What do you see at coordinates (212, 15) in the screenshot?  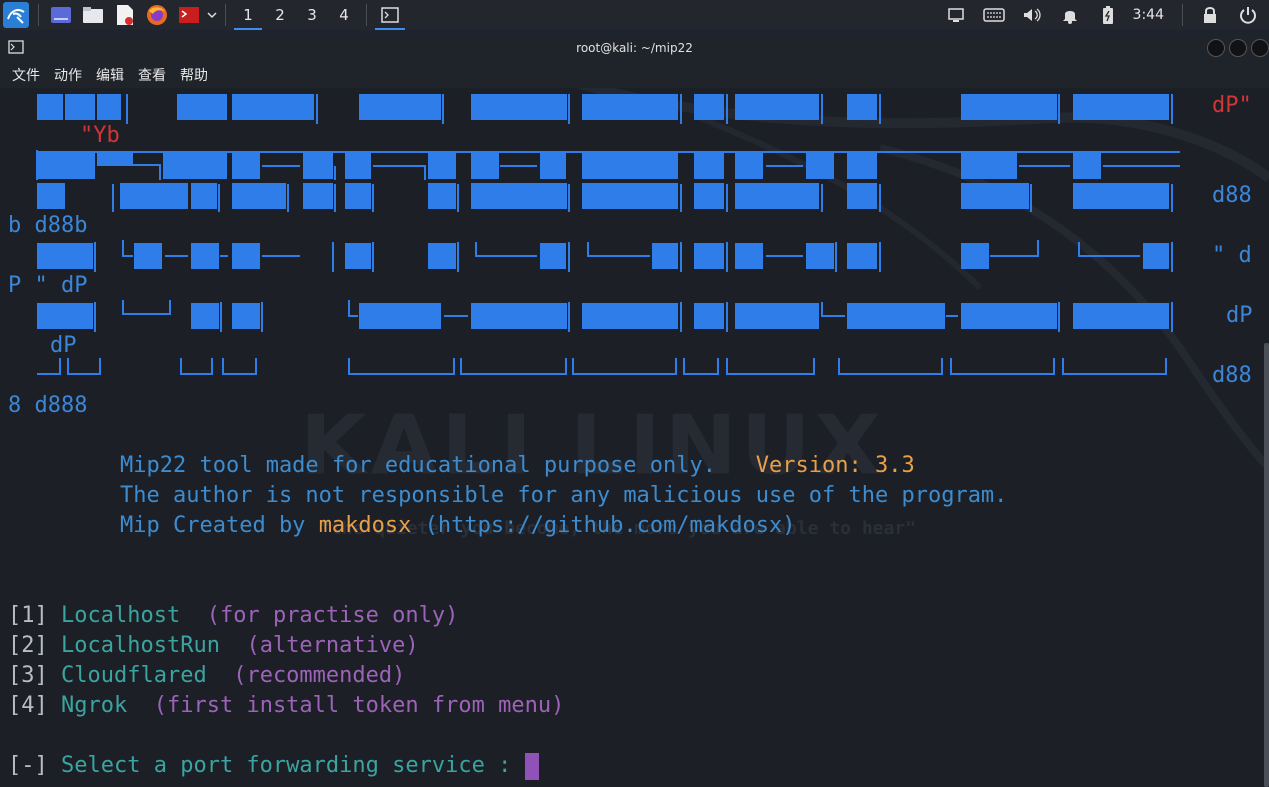 I see `chevron-down-icon` at bounding box center [212, 15].